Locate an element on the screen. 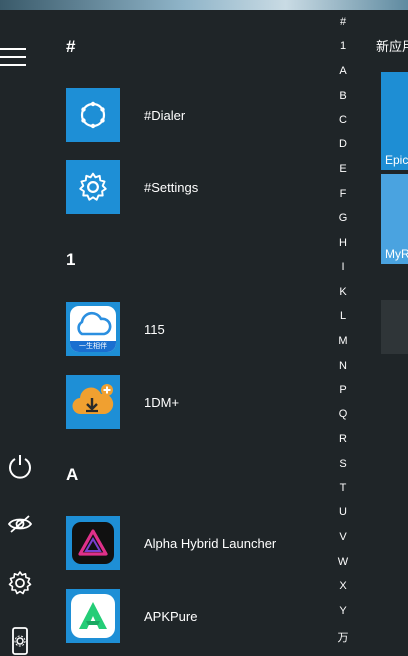  index-letter: G is located at coordinates (343, 218).